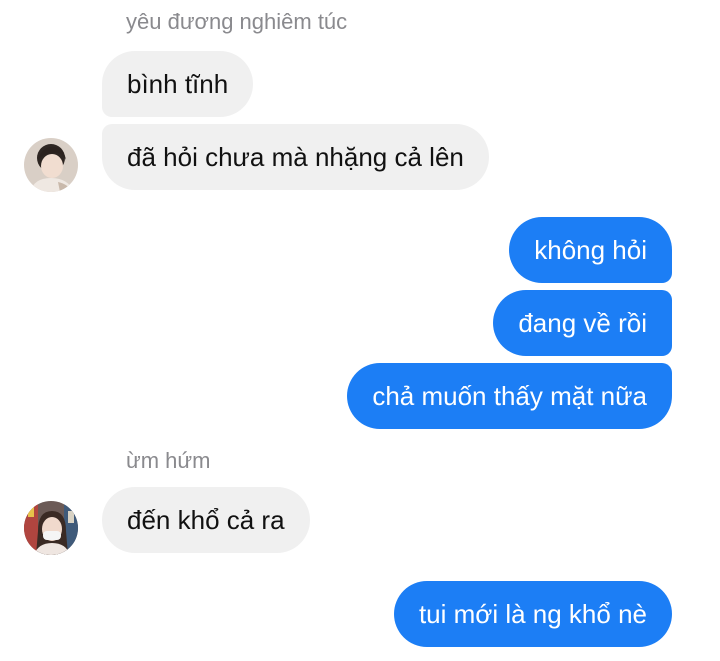  Describe the element at coordinates (178, 84) in the screenshot. I see `incoming-message-bubble: bình tĩnh` at that location.